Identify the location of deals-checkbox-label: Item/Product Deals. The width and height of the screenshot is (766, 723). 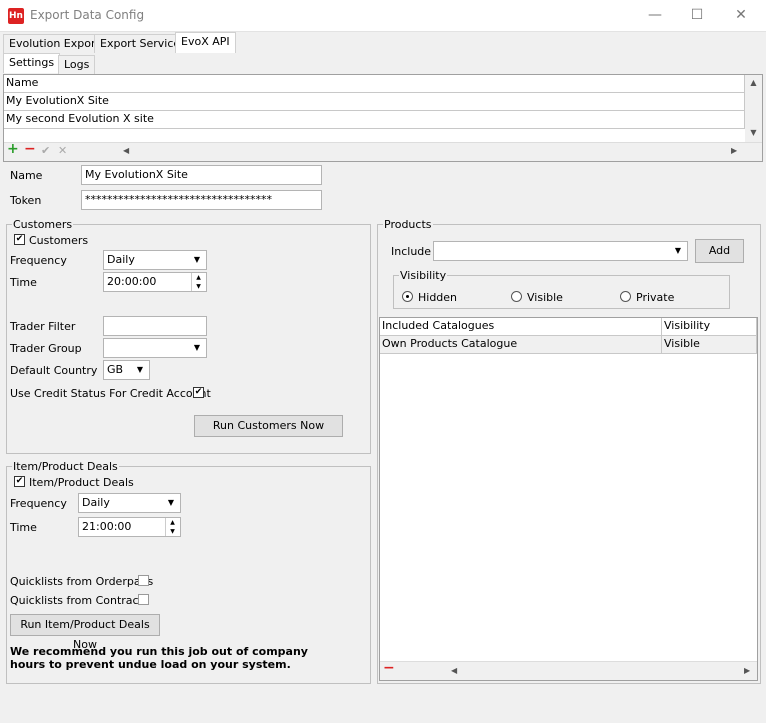
(81, 482).